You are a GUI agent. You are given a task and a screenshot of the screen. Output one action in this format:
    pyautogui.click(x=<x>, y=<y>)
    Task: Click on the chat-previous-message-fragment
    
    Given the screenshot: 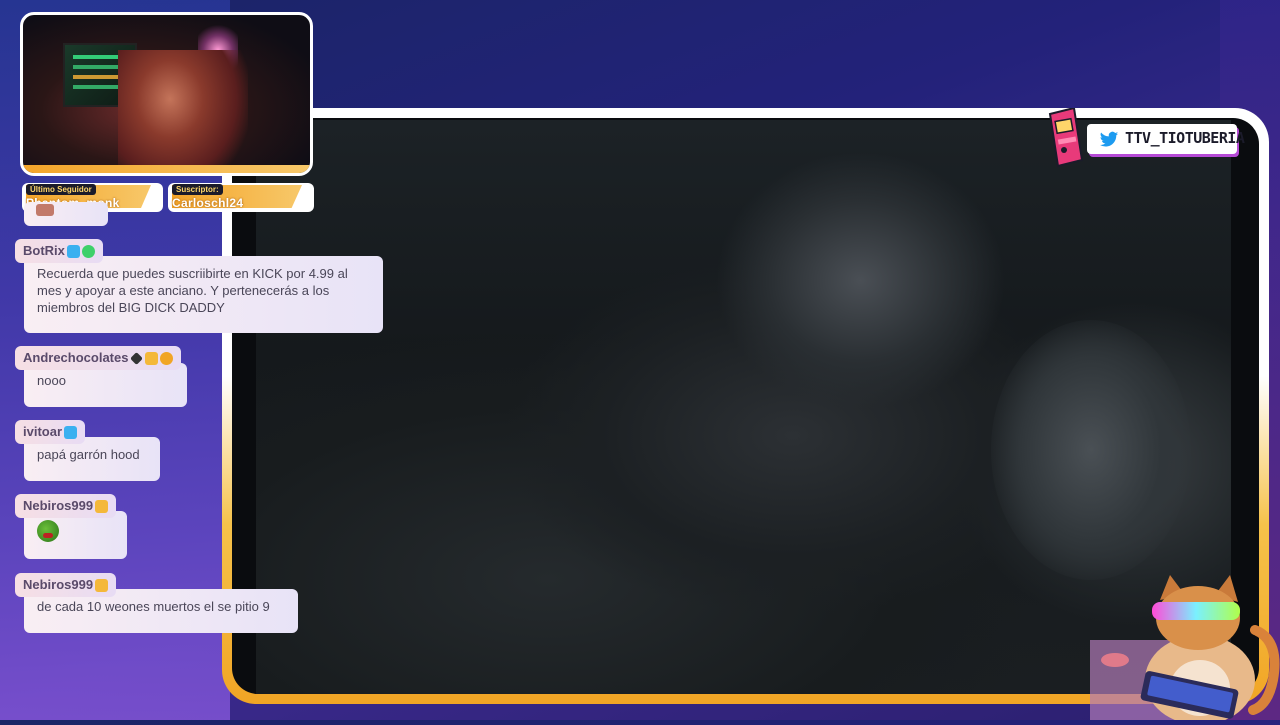 What is the action you would take?
    pyautogui.click(x=66, y=214)
    